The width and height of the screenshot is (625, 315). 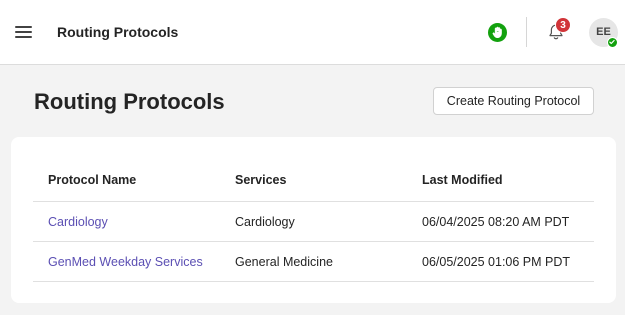 I want to click on services-cell: General Medicine, so click(x=284, y=261).